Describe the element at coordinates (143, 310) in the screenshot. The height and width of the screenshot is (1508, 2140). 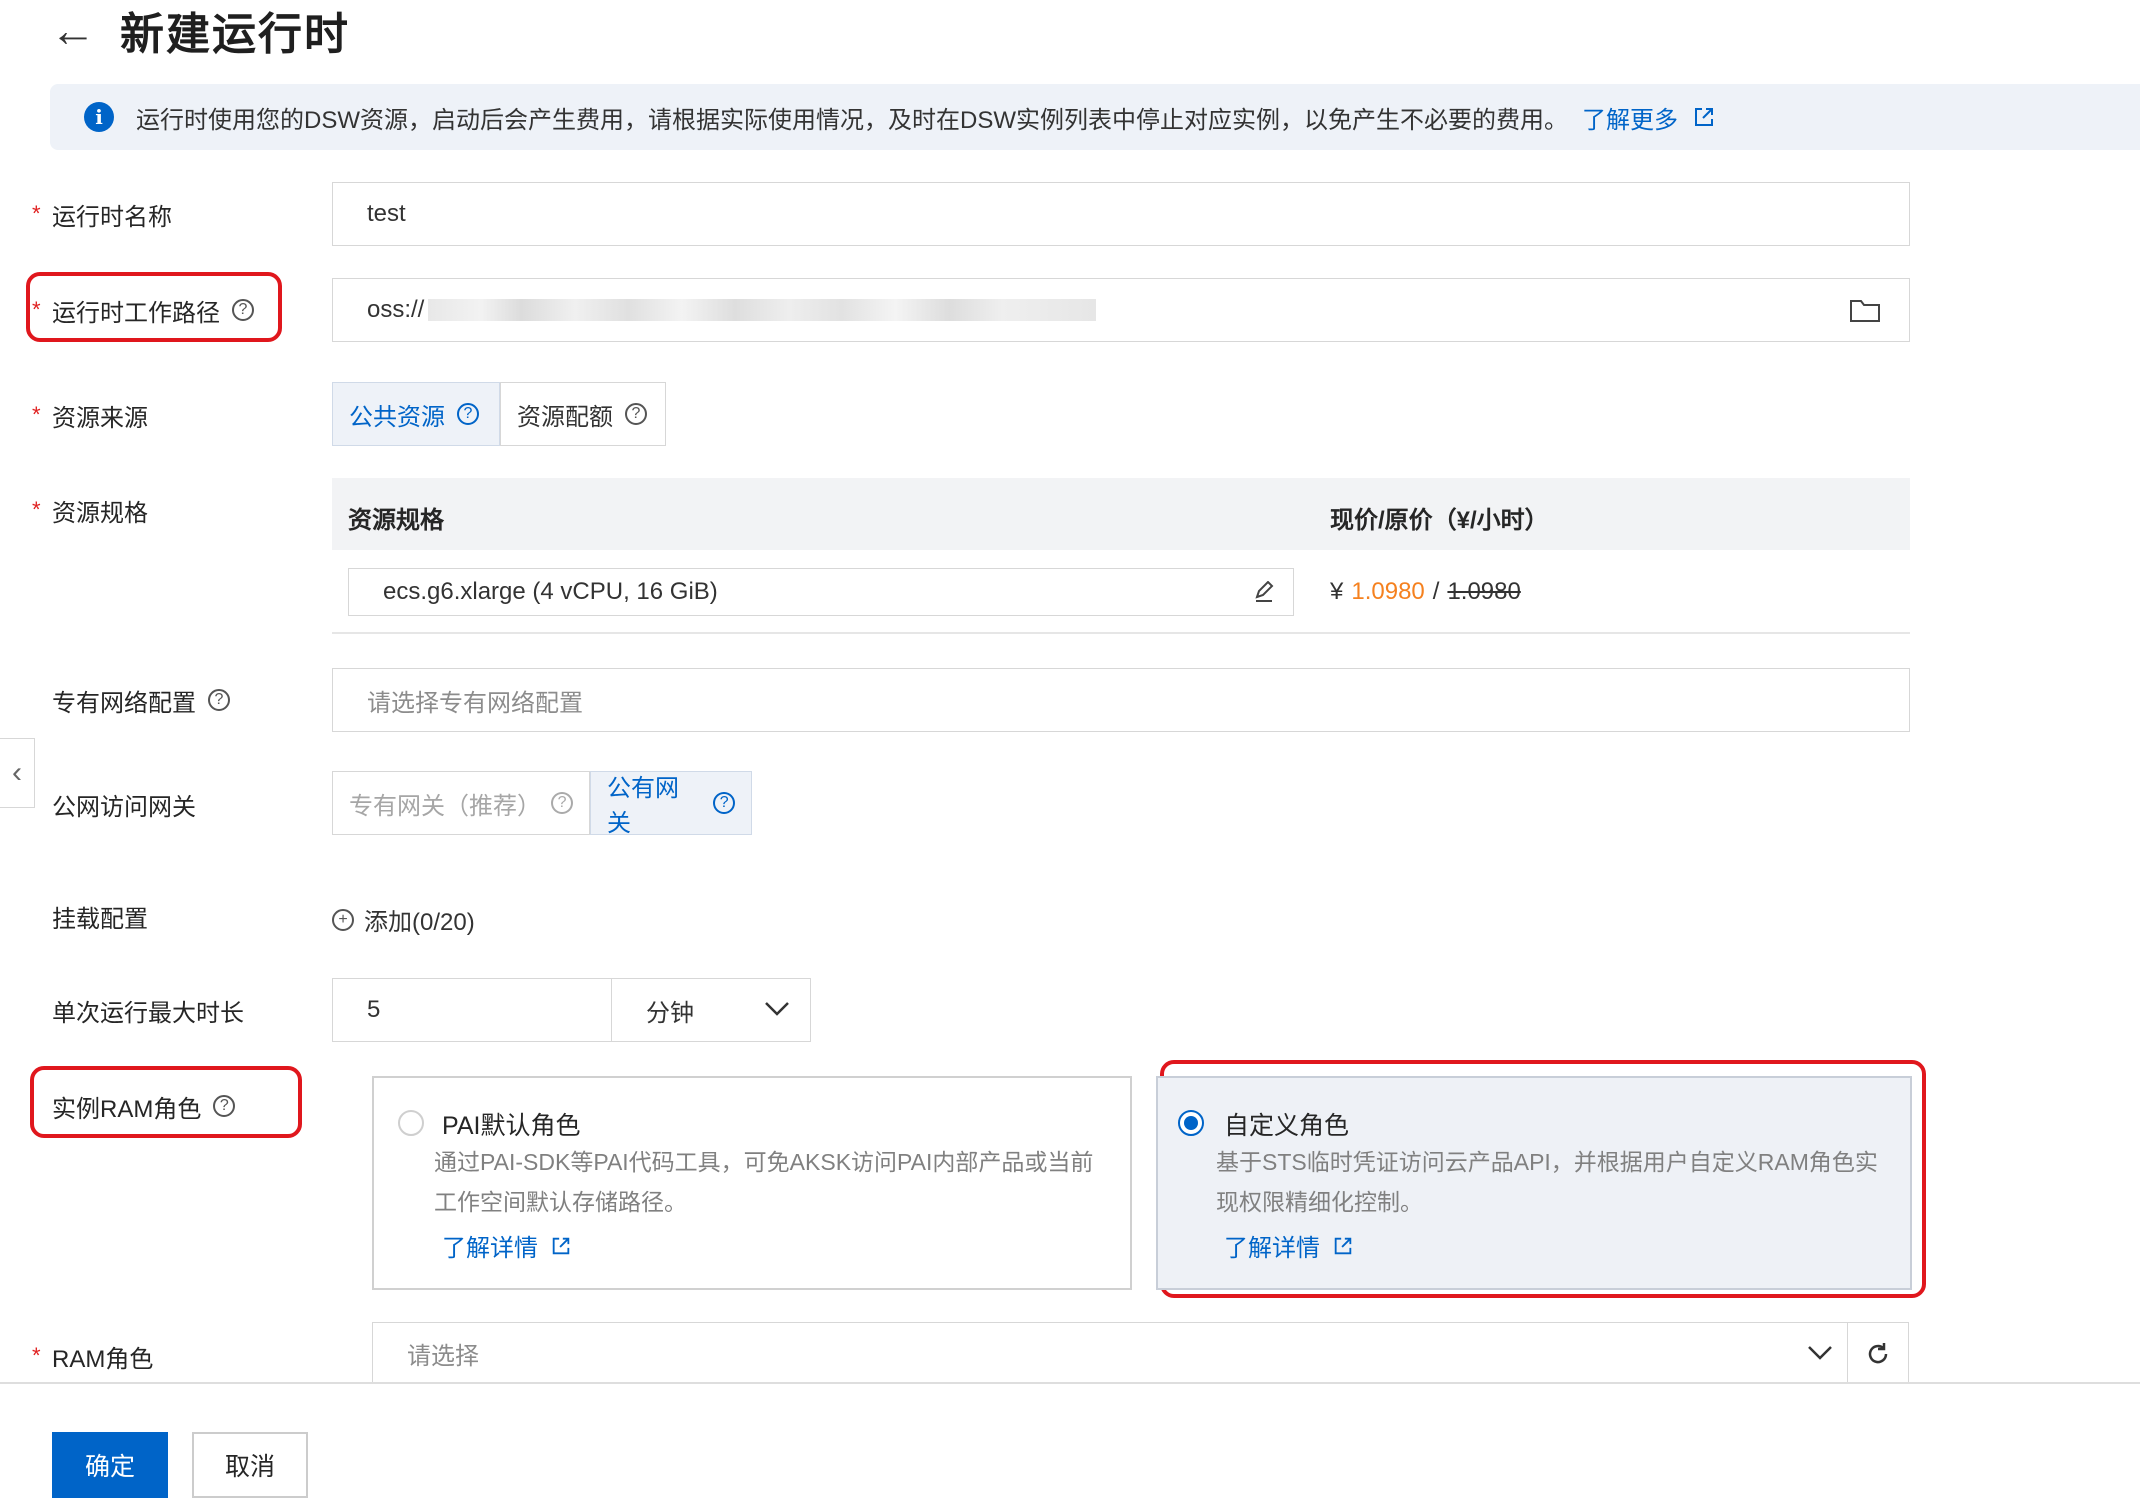
I see `workdir-label: * 运行时工作路径 ?` at that location.